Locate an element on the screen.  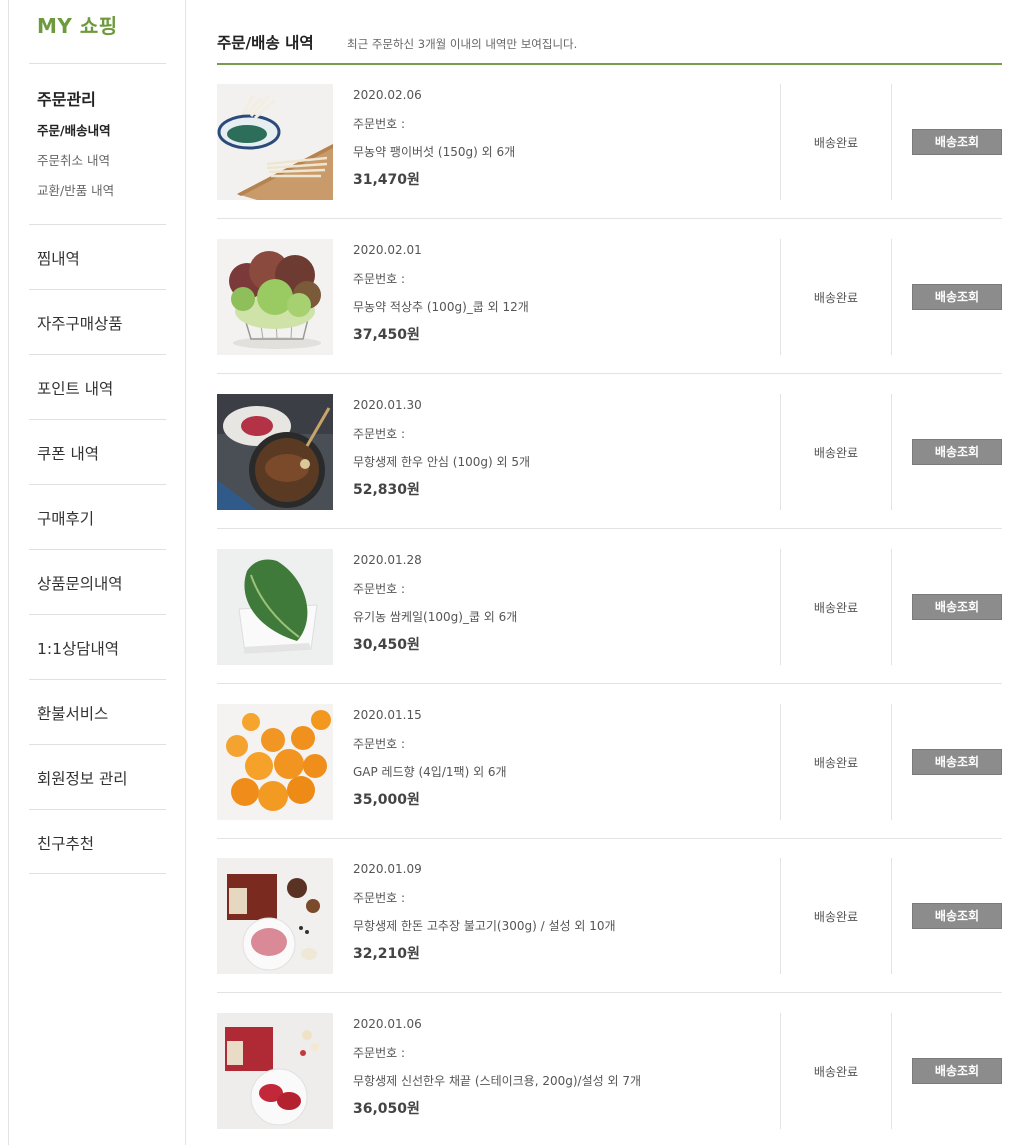
order-product-name: 무항생제 한돈 고추장 불고기(300g) / 설성 외 10개 is located at coordinates (484, 925).